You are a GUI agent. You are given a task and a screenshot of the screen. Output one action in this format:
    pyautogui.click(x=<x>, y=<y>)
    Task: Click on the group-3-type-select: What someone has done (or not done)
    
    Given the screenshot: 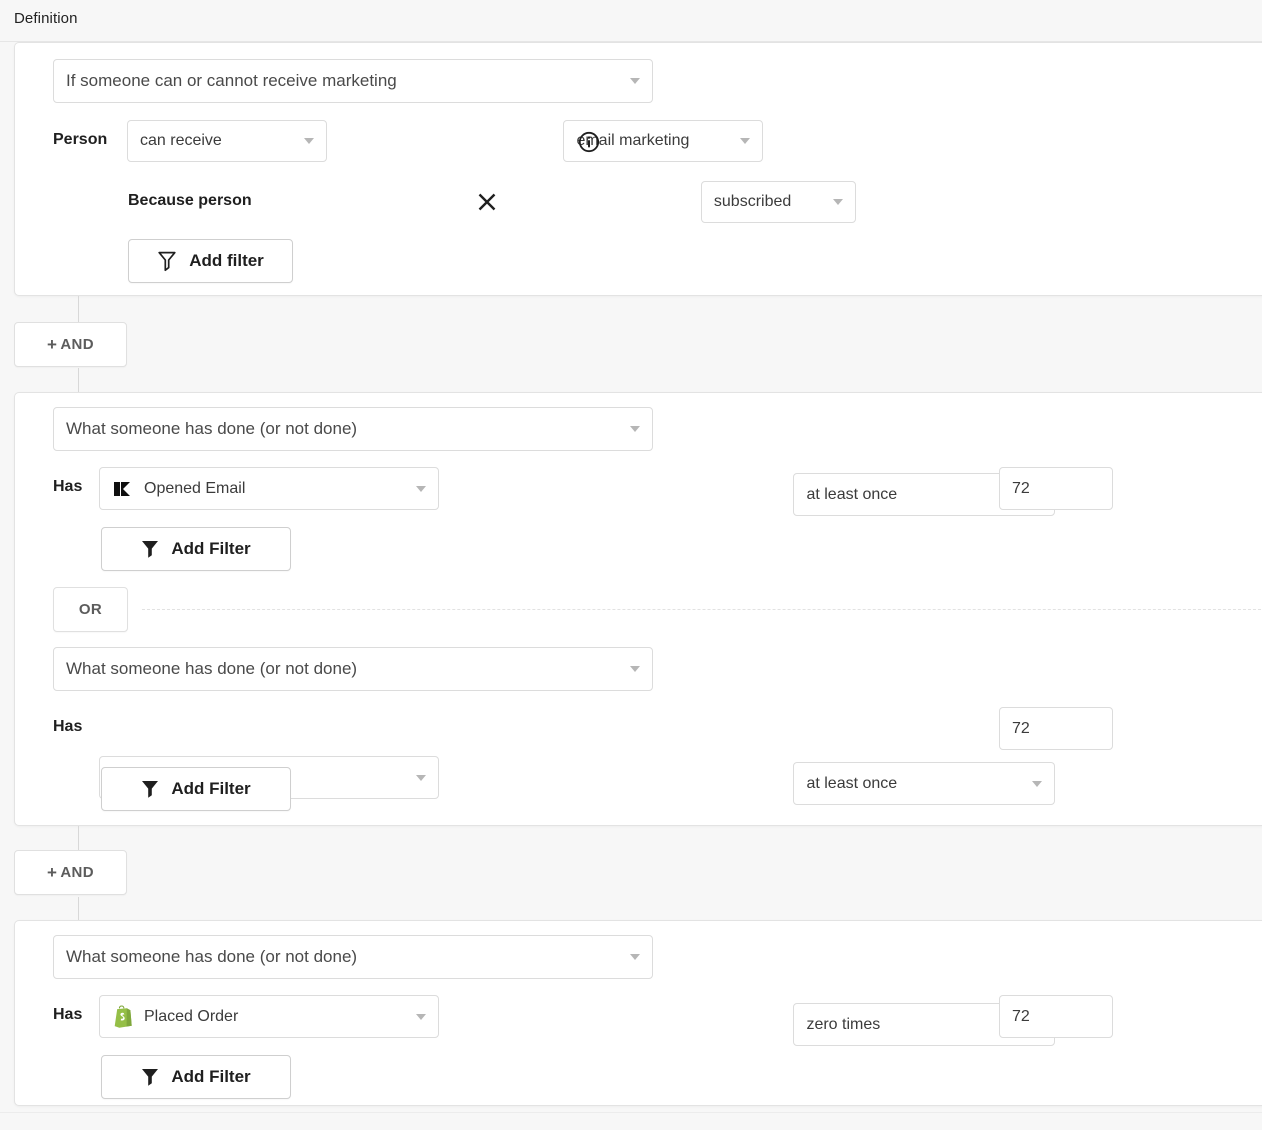 What is the action you would take?
    pyautogui.click(x=353, y=957)
    